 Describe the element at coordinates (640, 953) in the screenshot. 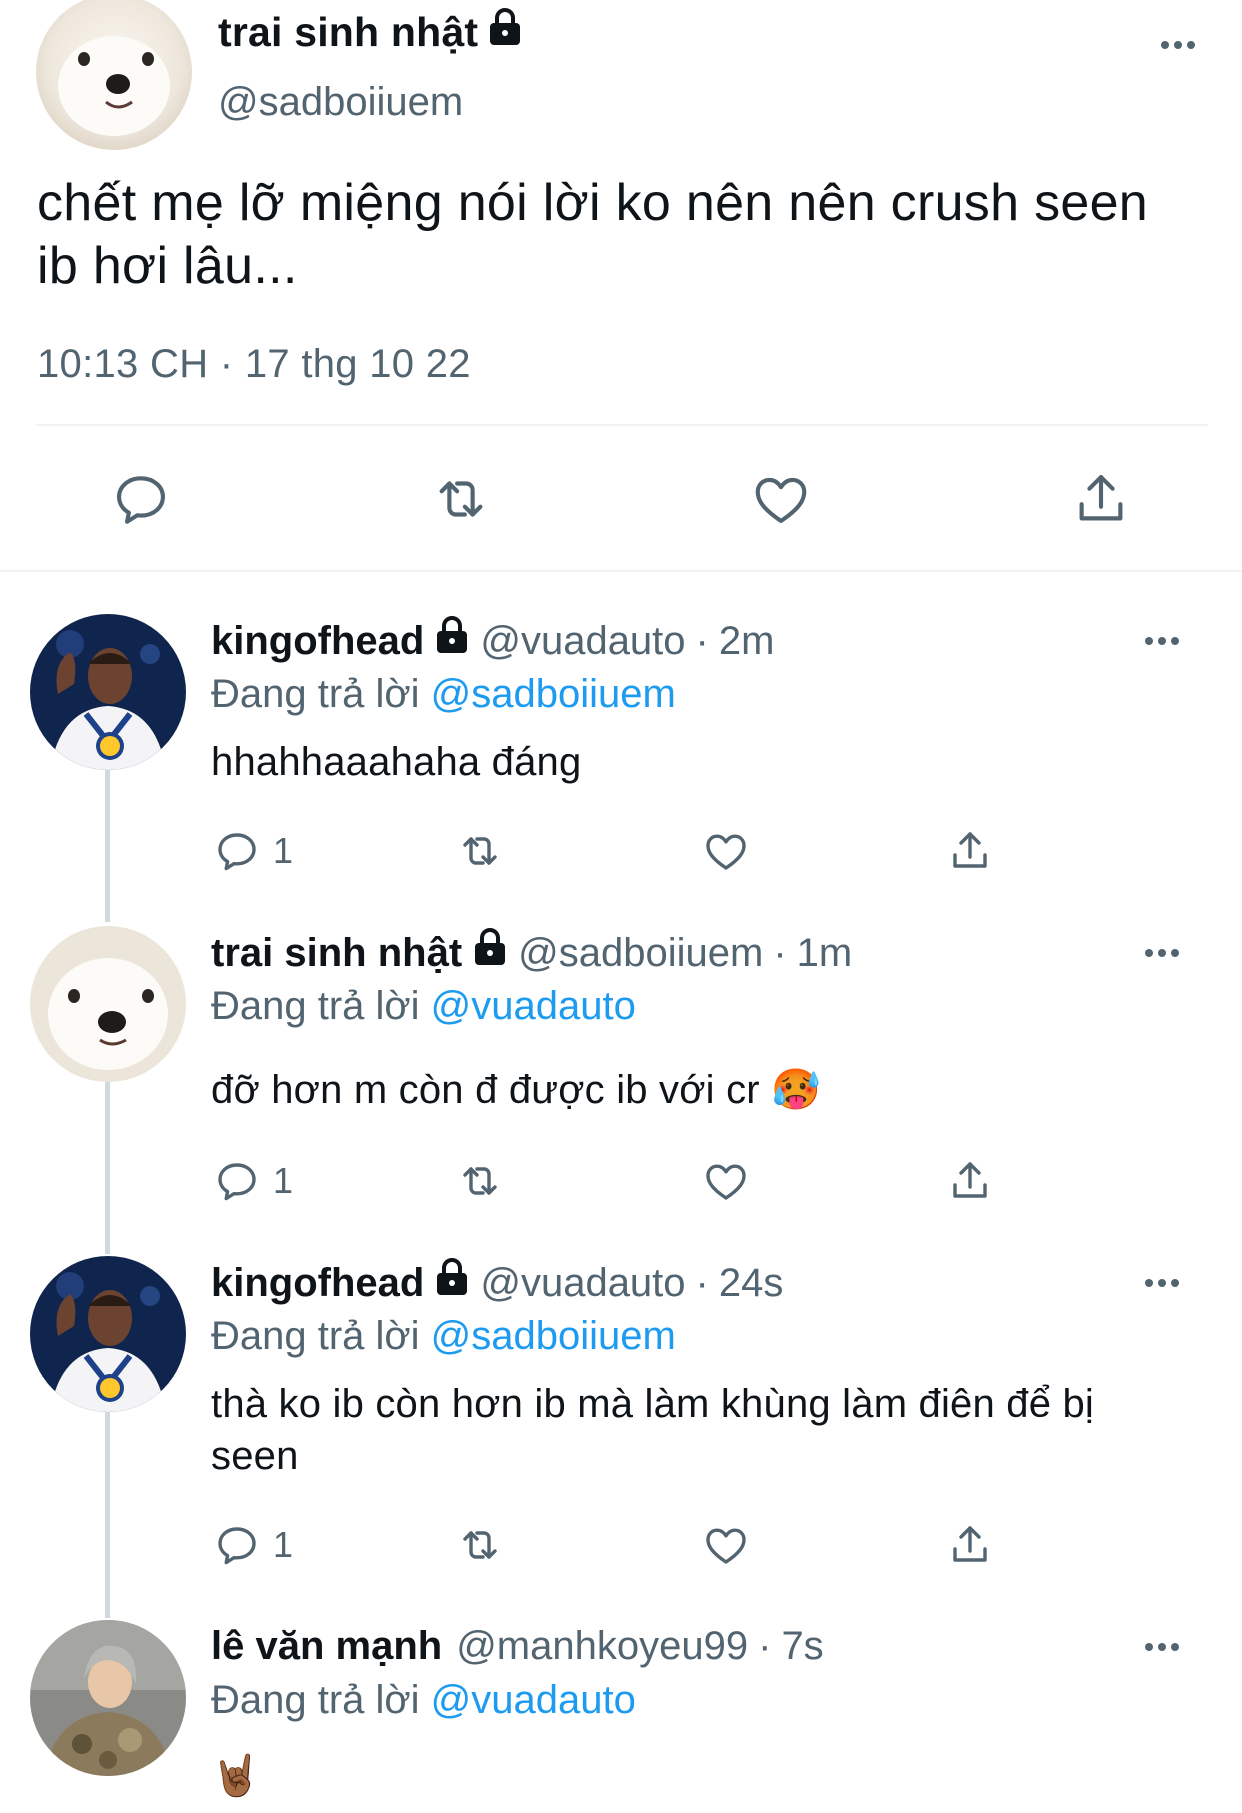

I see `reply-author-handle: @sadboiiuem` at that location.